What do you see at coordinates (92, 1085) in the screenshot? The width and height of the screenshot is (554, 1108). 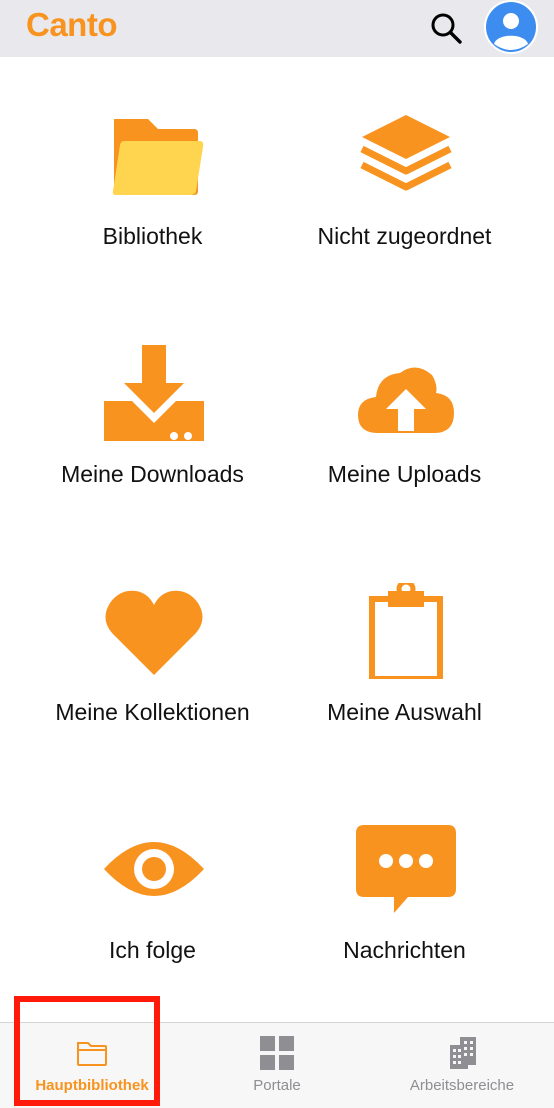 I see `tab-label: Hauptbibliothek` at bounding box center [92, 1085].